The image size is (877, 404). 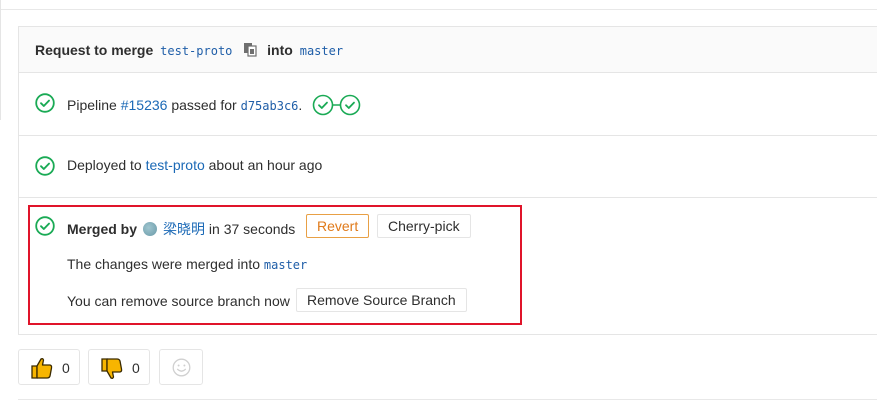 I want to click on pipeline-prefix: Pipeline, so click(x=92, y=105).